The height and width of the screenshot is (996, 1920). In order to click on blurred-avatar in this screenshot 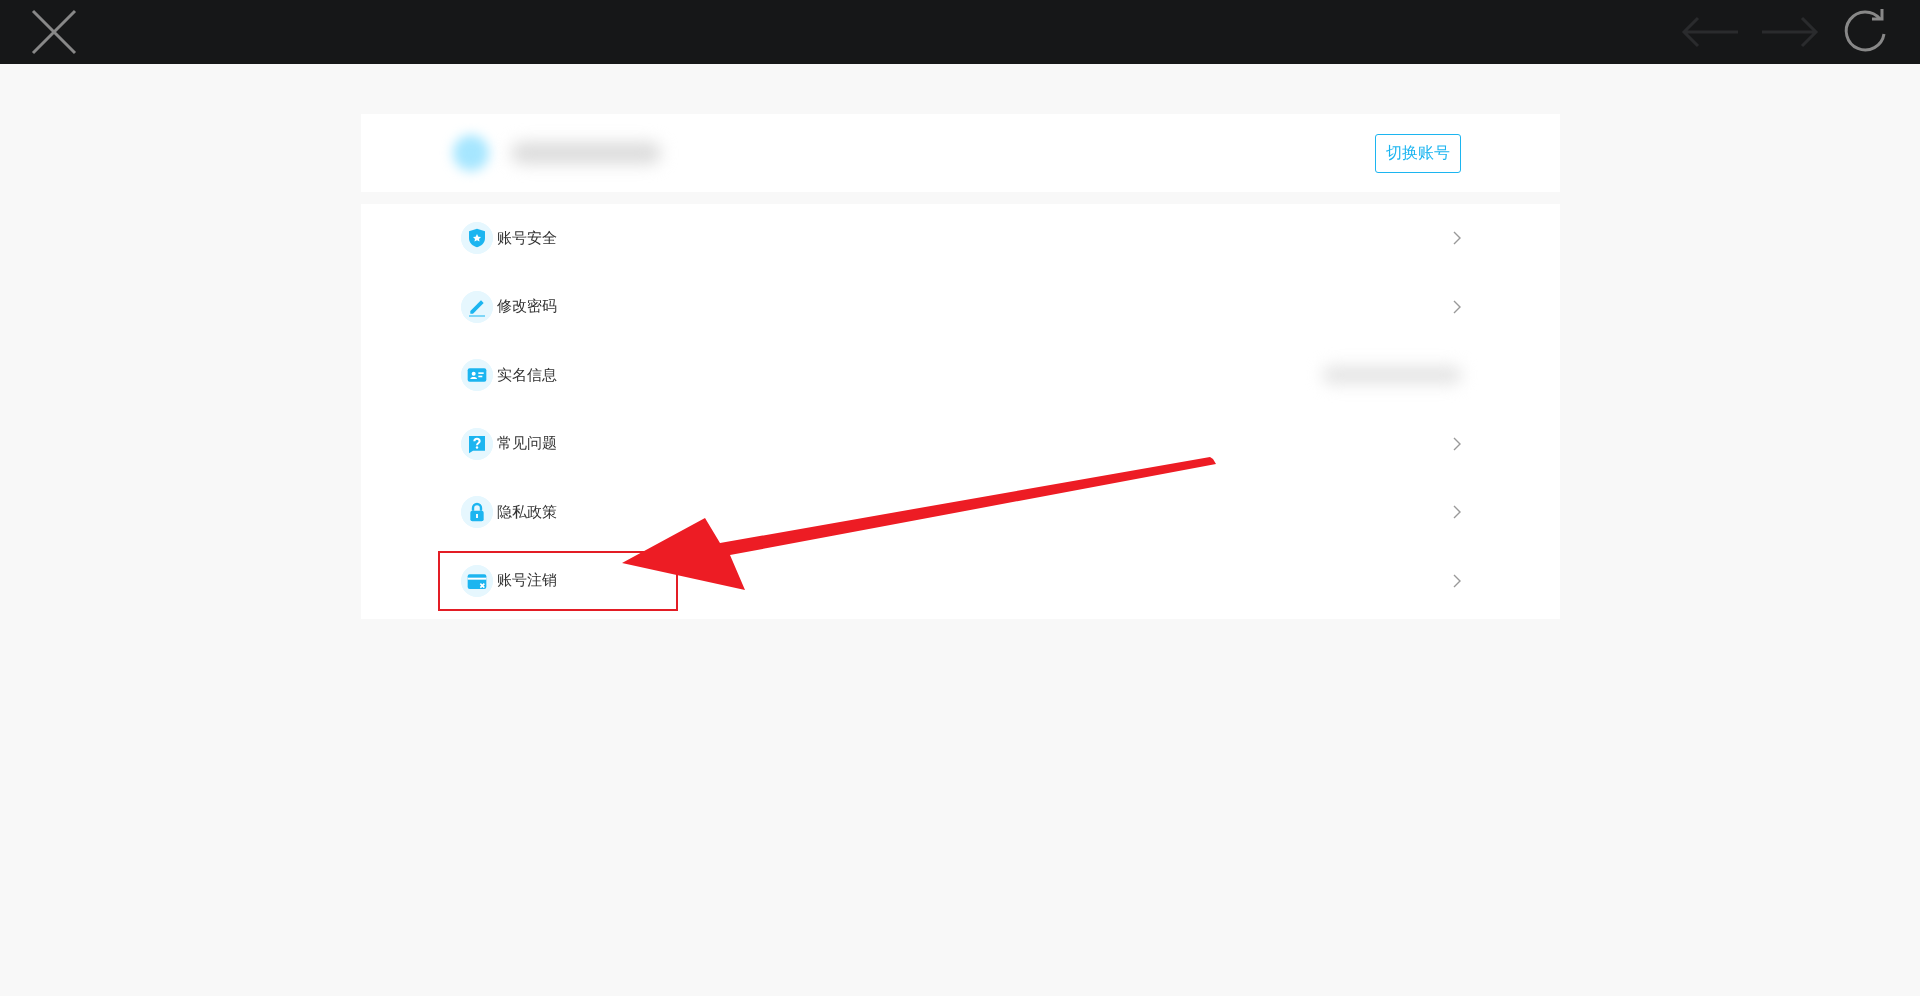, I will do `click(470, 153)`.